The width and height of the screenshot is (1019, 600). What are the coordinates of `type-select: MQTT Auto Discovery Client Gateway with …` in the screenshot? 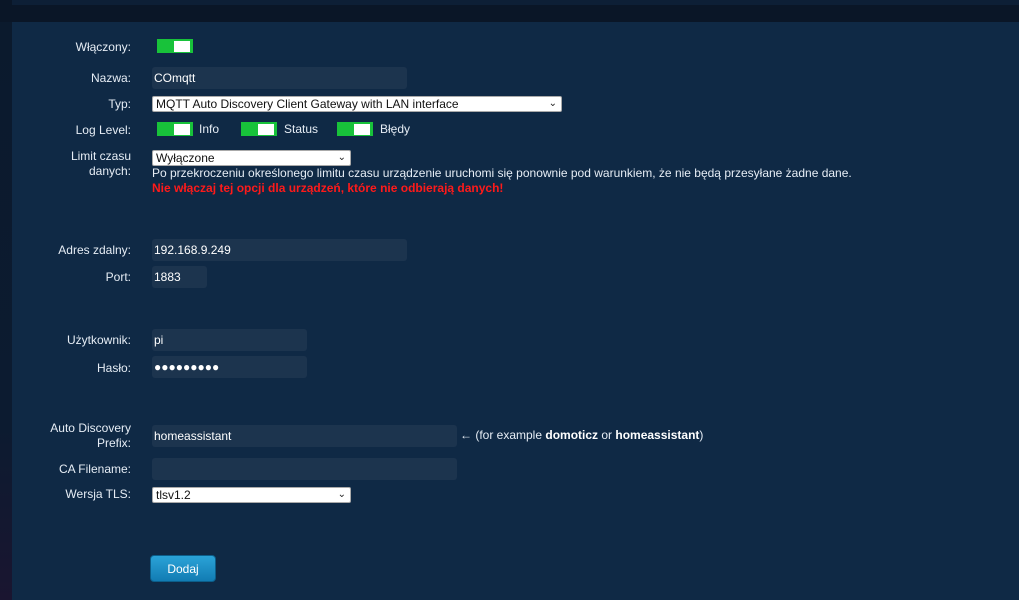 It's located at (357, 104).